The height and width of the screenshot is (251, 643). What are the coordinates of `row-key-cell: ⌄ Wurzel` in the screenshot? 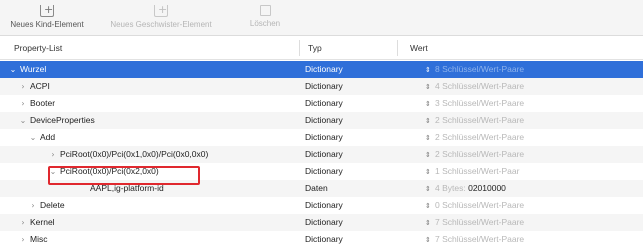 It's located at (149, 69).